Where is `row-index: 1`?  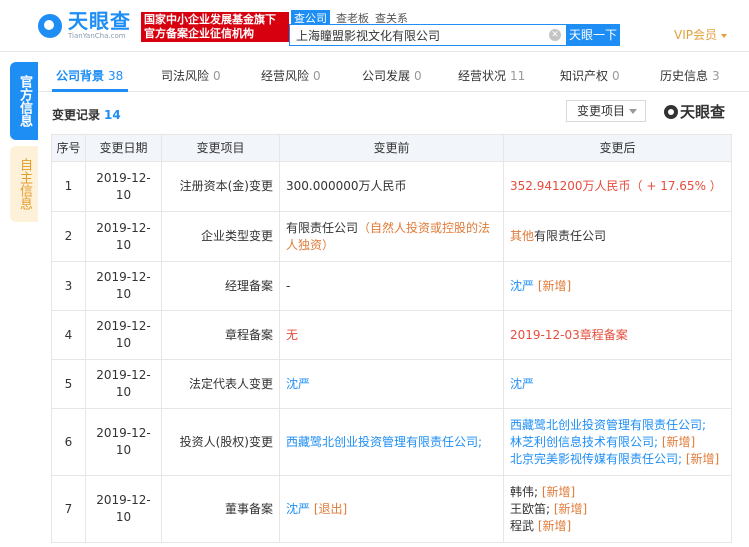
row-index: 1 is located at coordinates (68, 186).